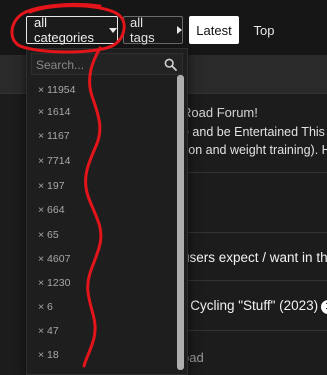  Describe the element at coordinates (324, 307) in the screenshot. I see `unread-count-badge: 1` at that location.